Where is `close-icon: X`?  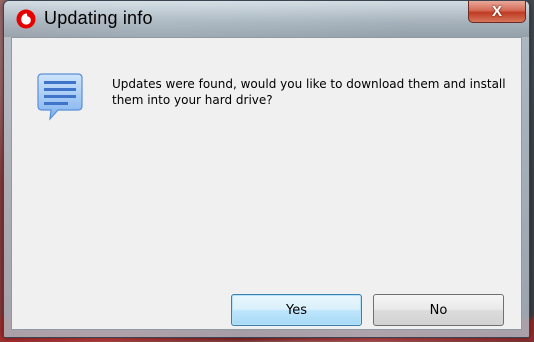
close-icon: X is located at coordinates (496, 11).